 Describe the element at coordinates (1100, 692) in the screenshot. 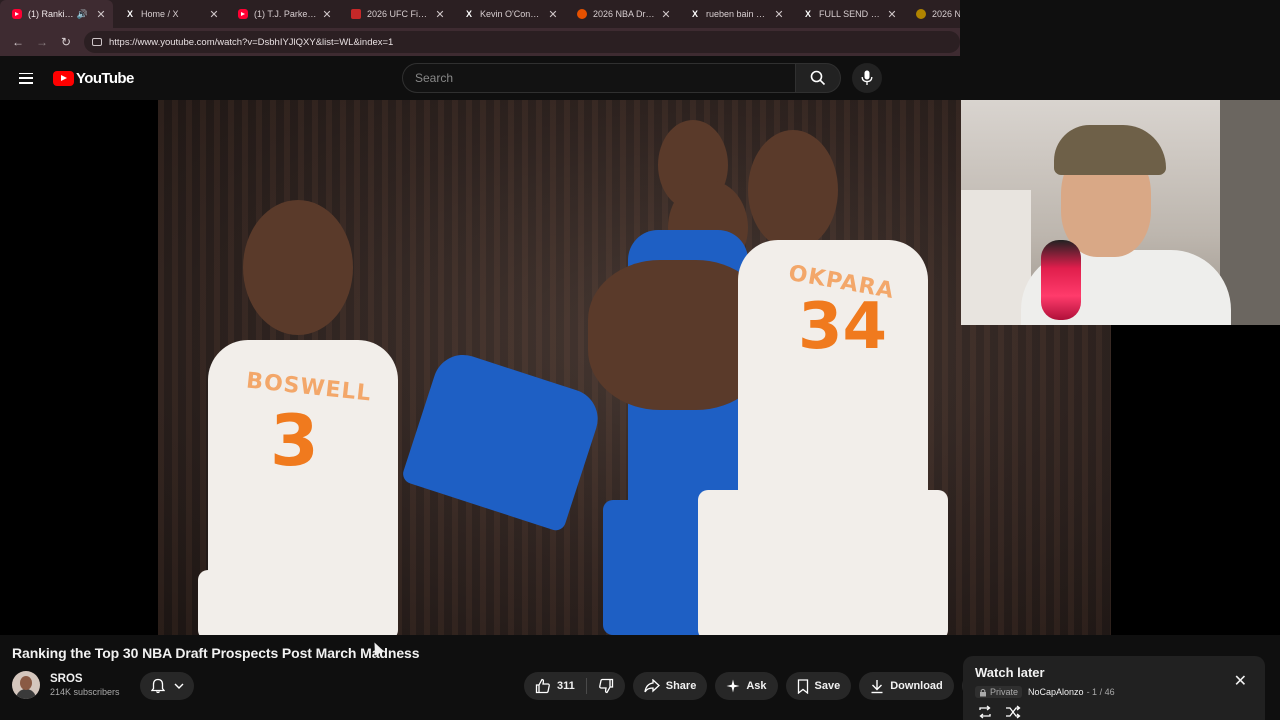

I see `playlist-position: - 1 / 46` at that location.